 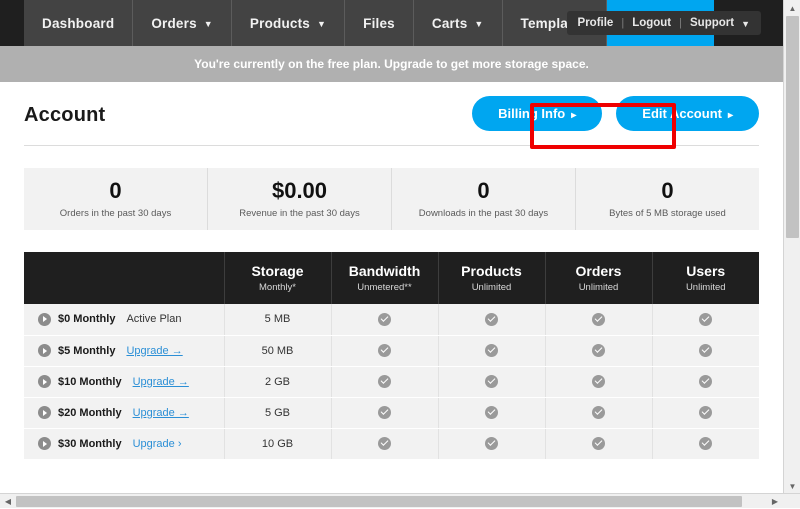 I want to click on table-row: $10 Monthly Upgrade → 2 GB, so click(x=391, y=382).